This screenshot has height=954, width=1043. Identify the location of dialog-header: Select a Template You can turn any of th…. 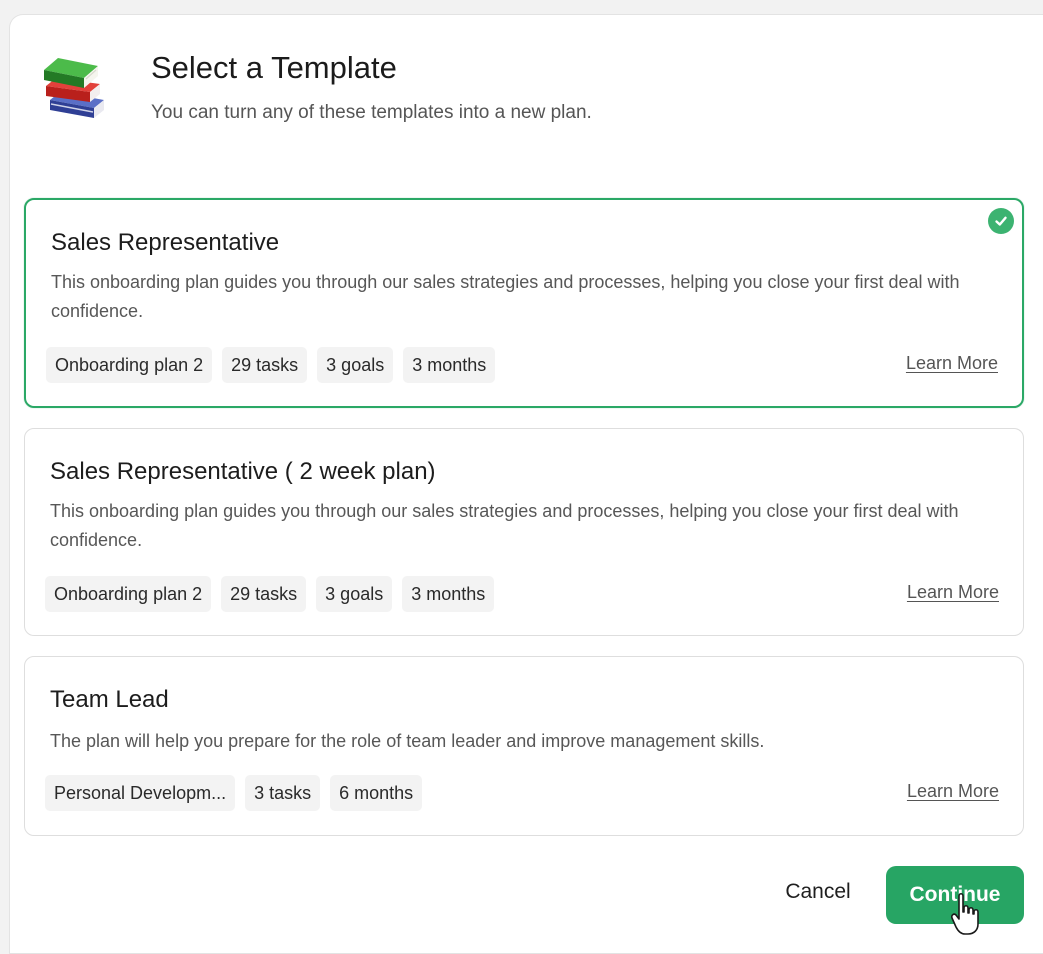
(518, 98).